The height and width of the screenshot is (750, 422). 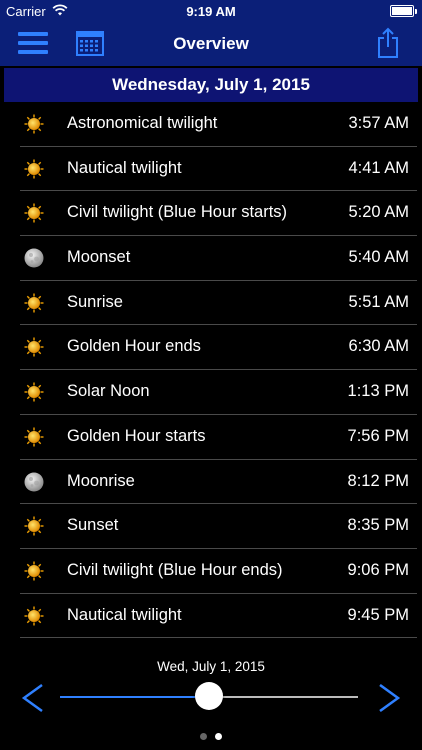 What do you see at coordinates (378, 569) in the screenshot?
I see `event-time: 9:06 PM` at bounding box center [378, 569].